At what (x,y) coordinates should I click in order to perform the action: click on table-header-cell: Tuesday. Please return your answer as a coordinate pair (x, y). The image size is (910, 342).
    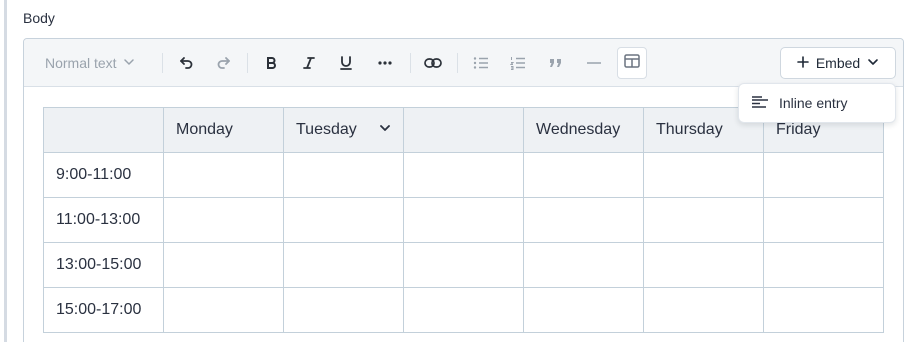
    Looking at the image, I should click on (343, 130).